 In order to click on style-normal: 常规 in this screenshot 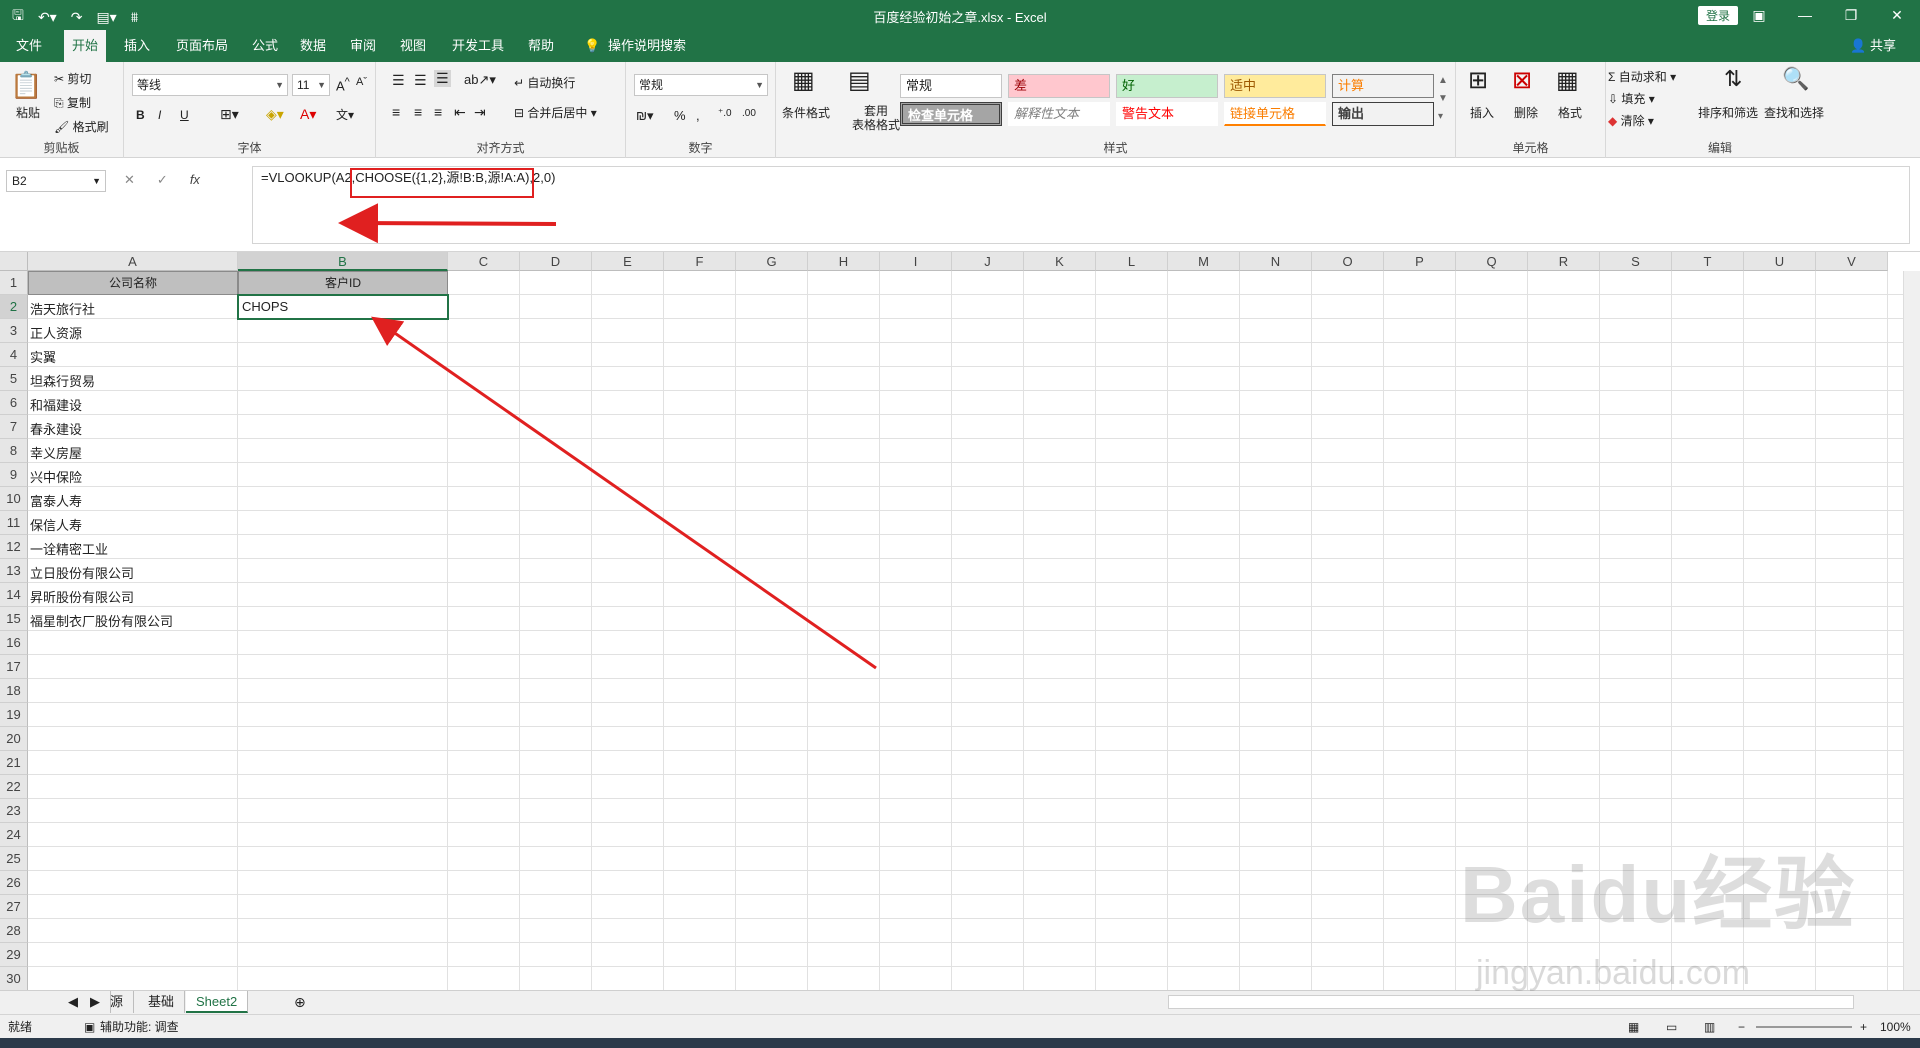, I will do `click(951, 86)`.